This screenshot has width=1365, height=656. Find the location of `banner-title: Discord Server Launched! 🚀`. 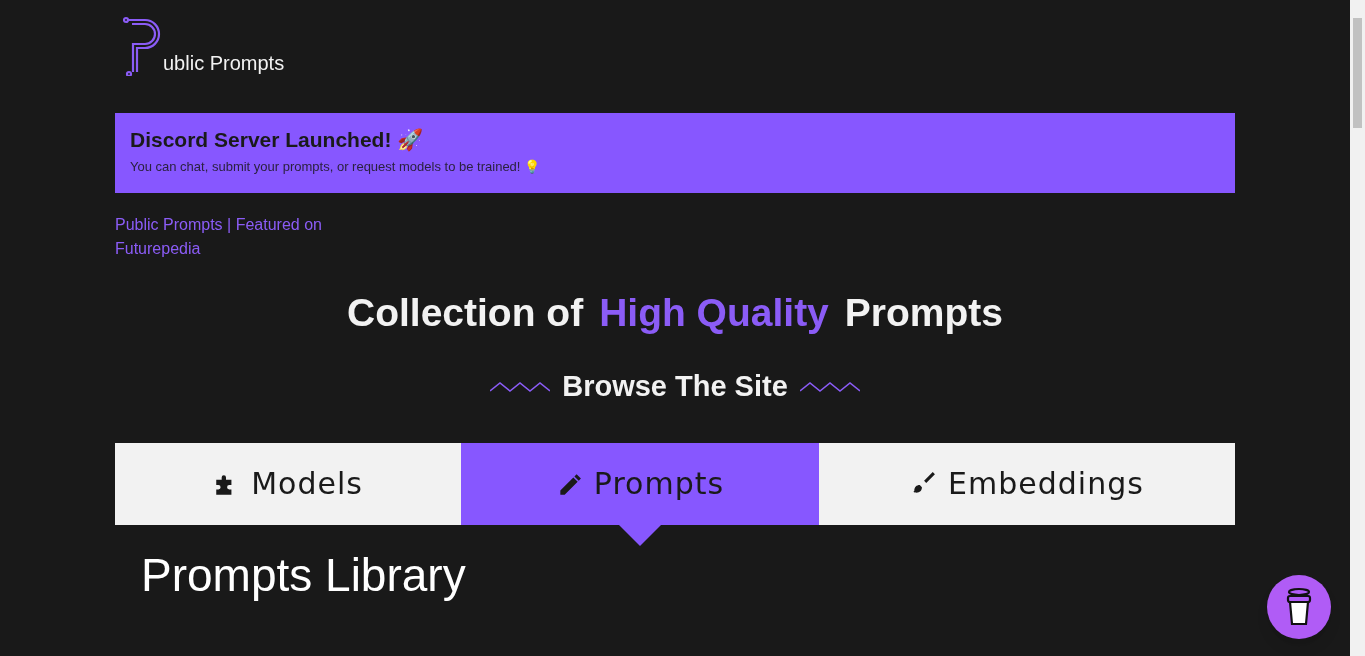

banner-title: Discord Server Launched! 🚀 is located at coordinates (277, 140).